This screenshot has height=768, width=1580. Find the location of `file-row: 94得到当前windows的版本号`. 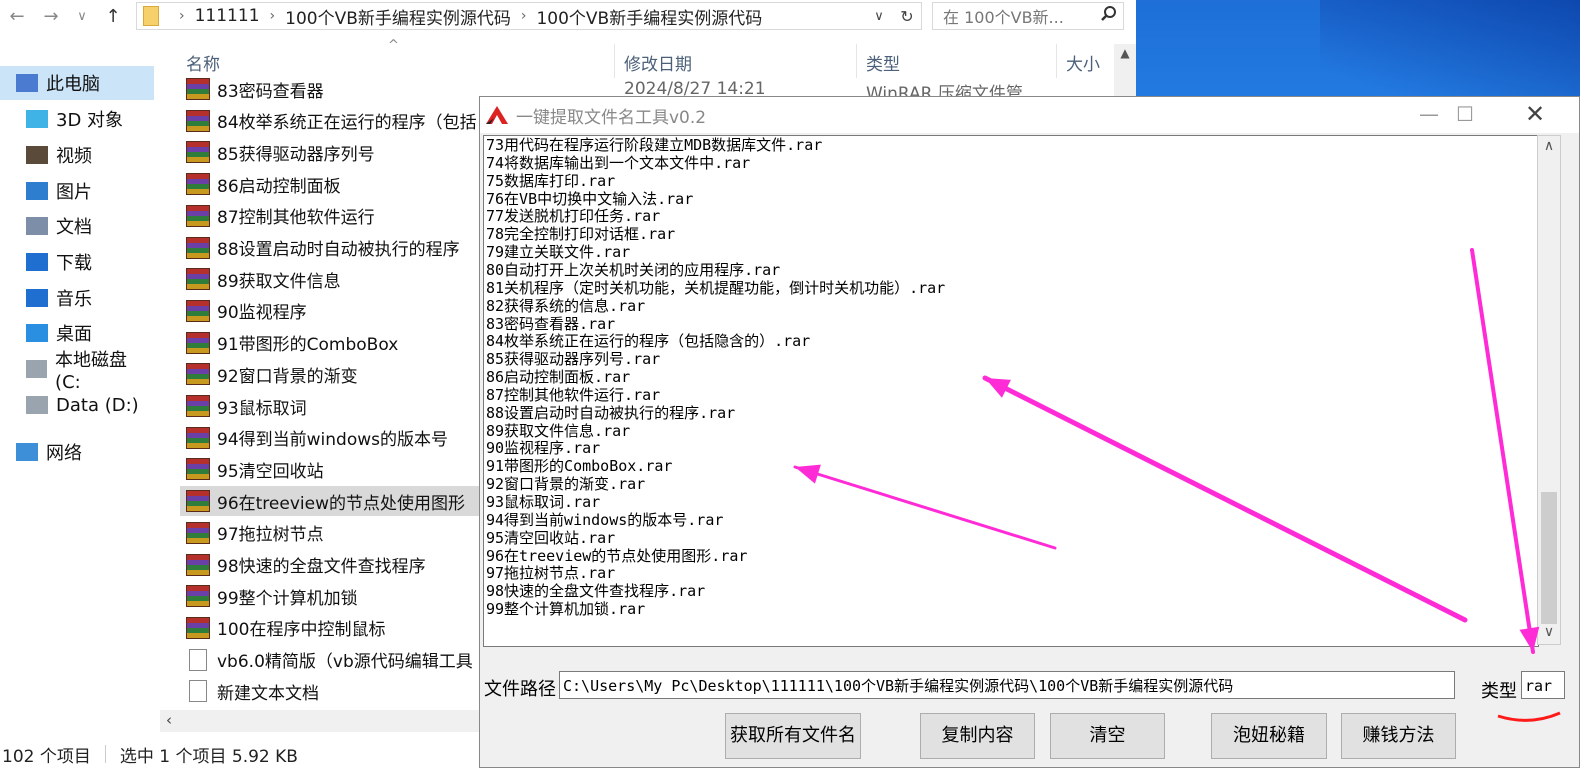

file-row: 94得到当前windows的版本号 is located at coordinates (330, 438).